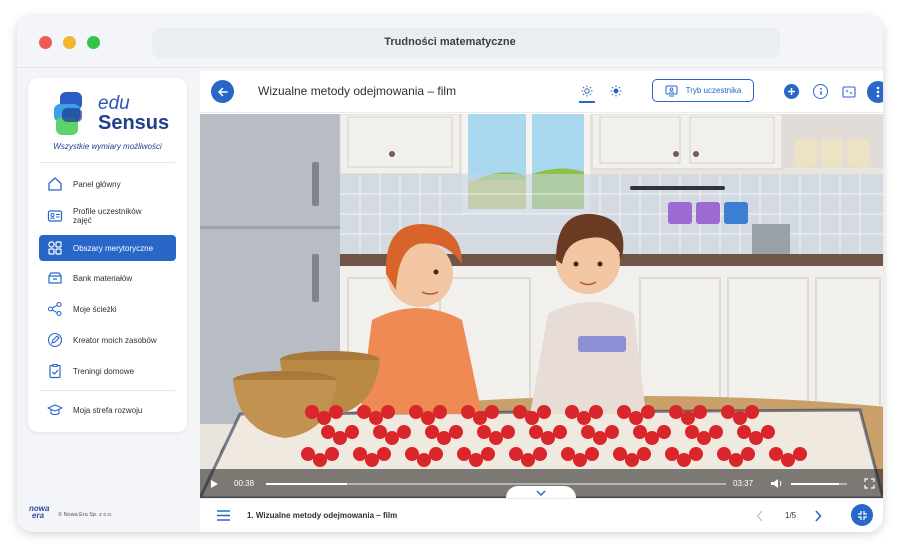  What do you see at coordinates (862, 515) in the screenshot?
I see `exit-fullscreen-button` at bounding box center [862, 515].